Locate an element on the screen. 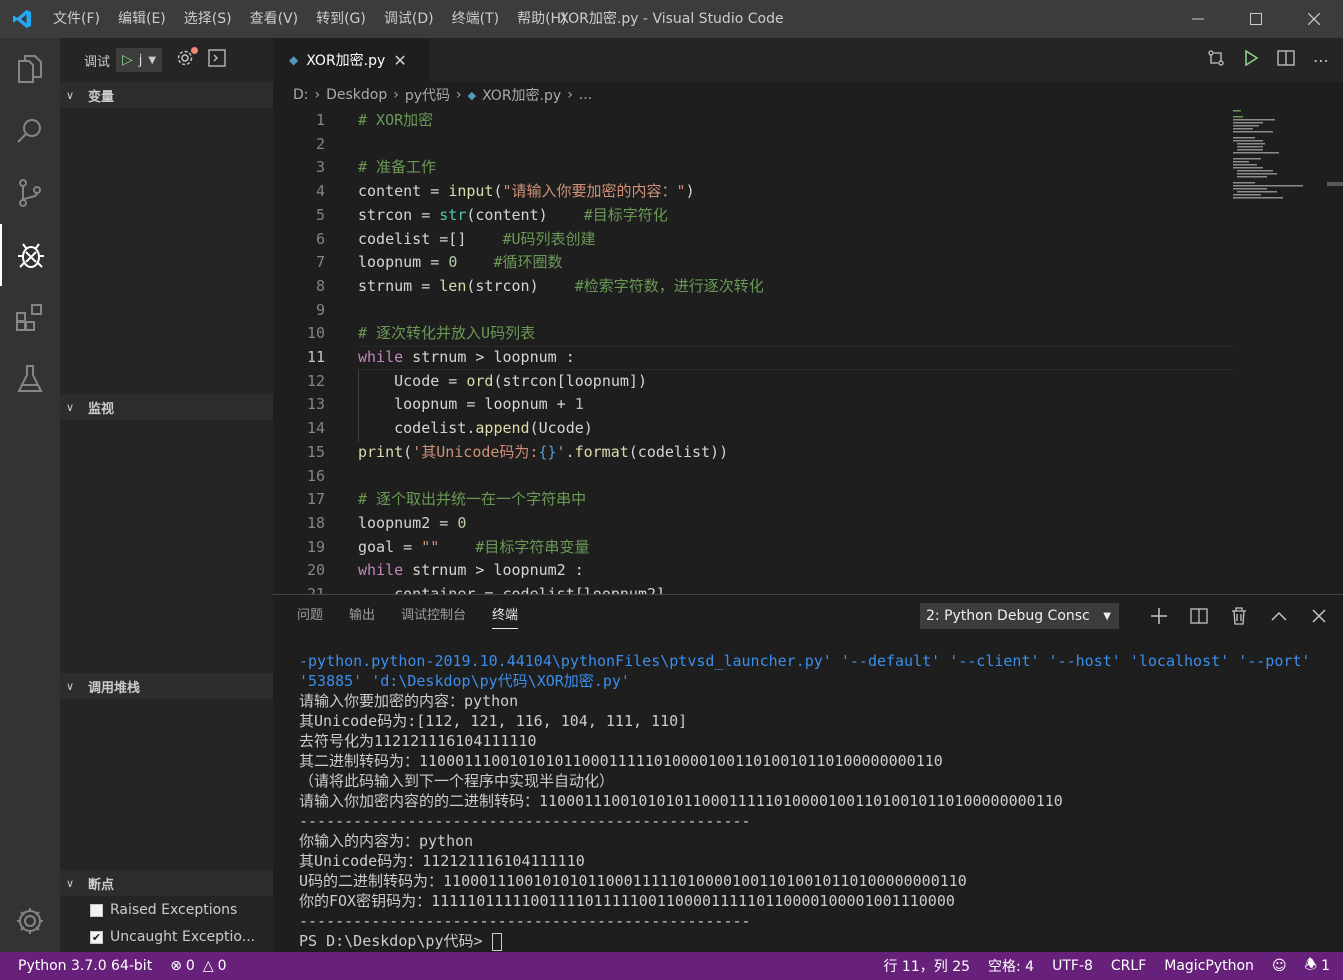 Image resolution: width=1343 pixels, height=980 pixels. warning-count: 0 is located at coordinates (222, 966).